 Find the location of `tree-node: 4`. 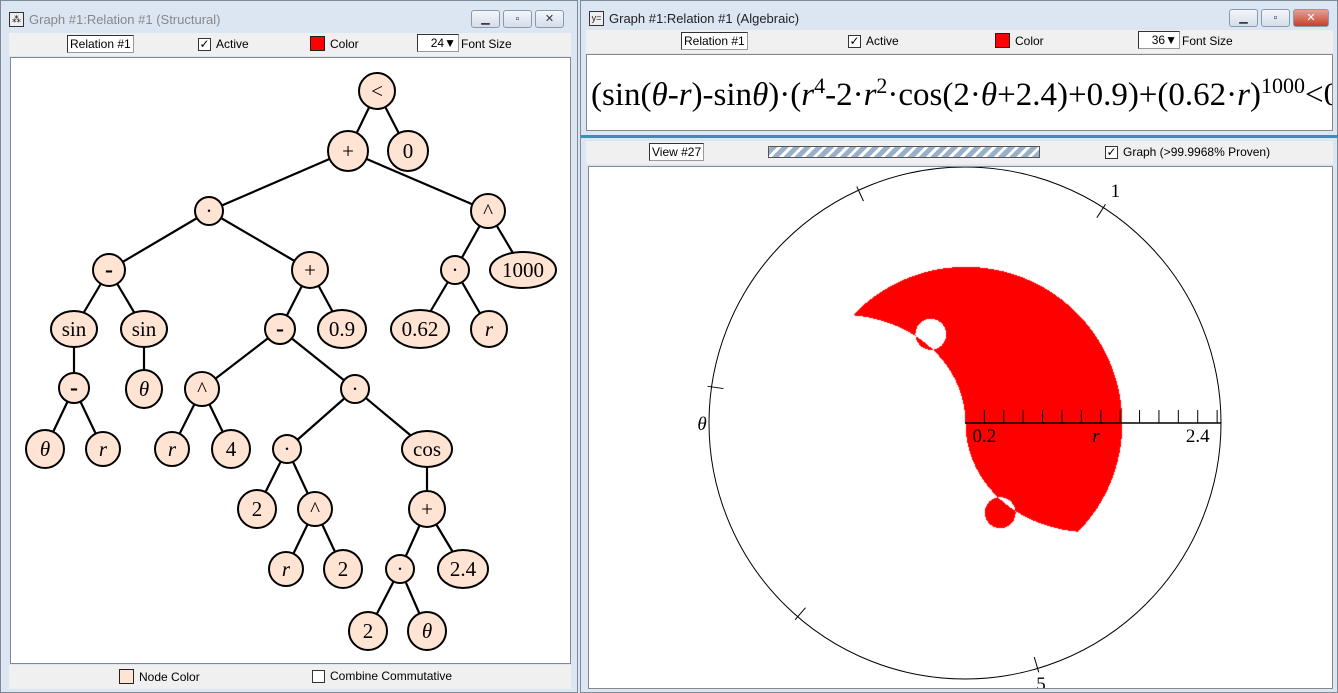

tree-node: 4 is located at coordinates (231, 449).